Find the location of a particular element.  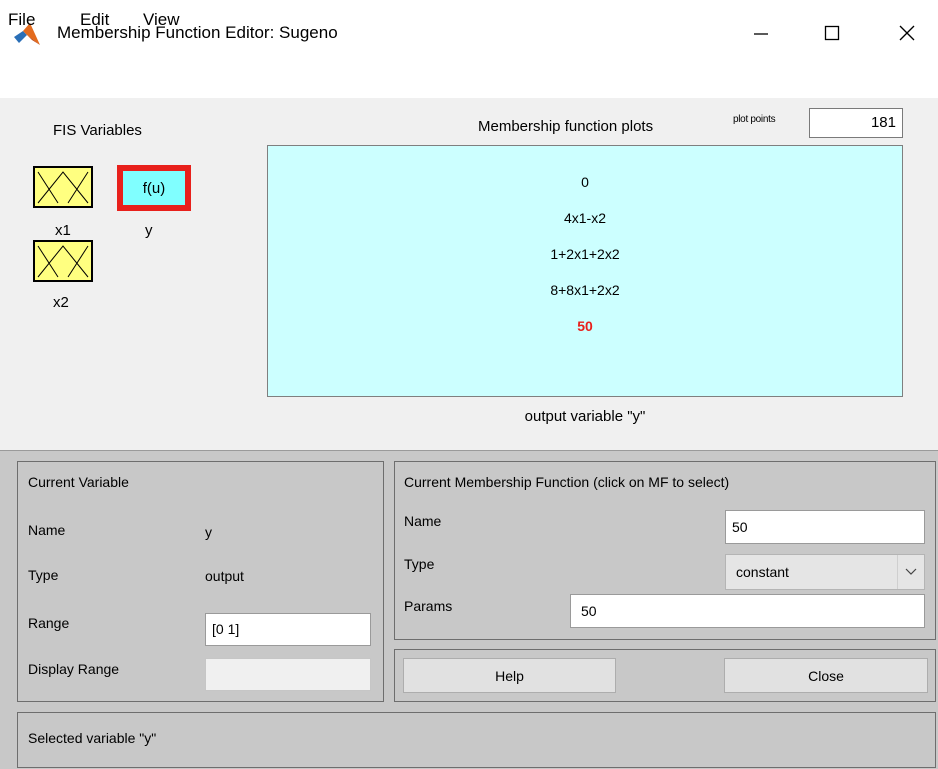

close-window-button is located at coordinates (907, 33).